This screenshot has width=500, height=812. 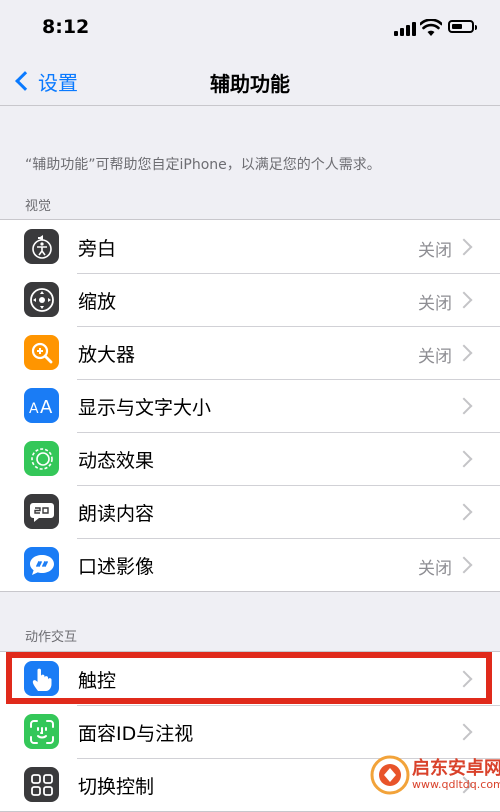 I want to click on row-motion: 动态效果, so click(x=250, y=458).